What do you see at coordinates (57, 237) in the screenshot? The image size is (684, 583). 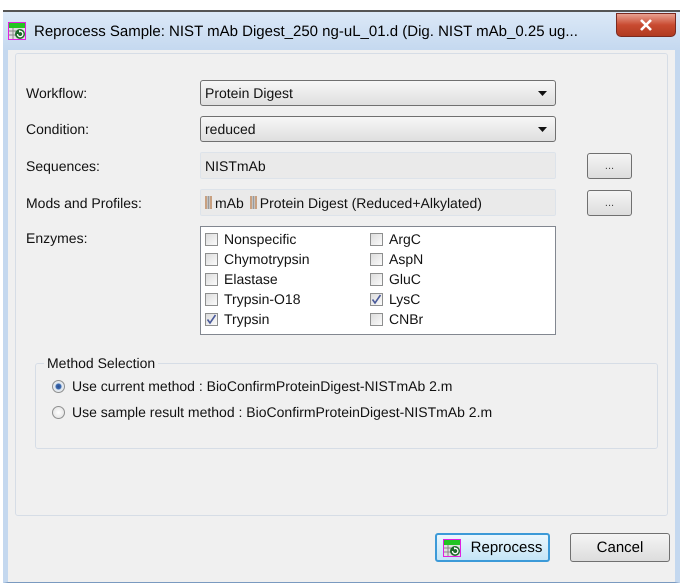 I see `field-label: Enzymes:` at bounding box center [57, 237].